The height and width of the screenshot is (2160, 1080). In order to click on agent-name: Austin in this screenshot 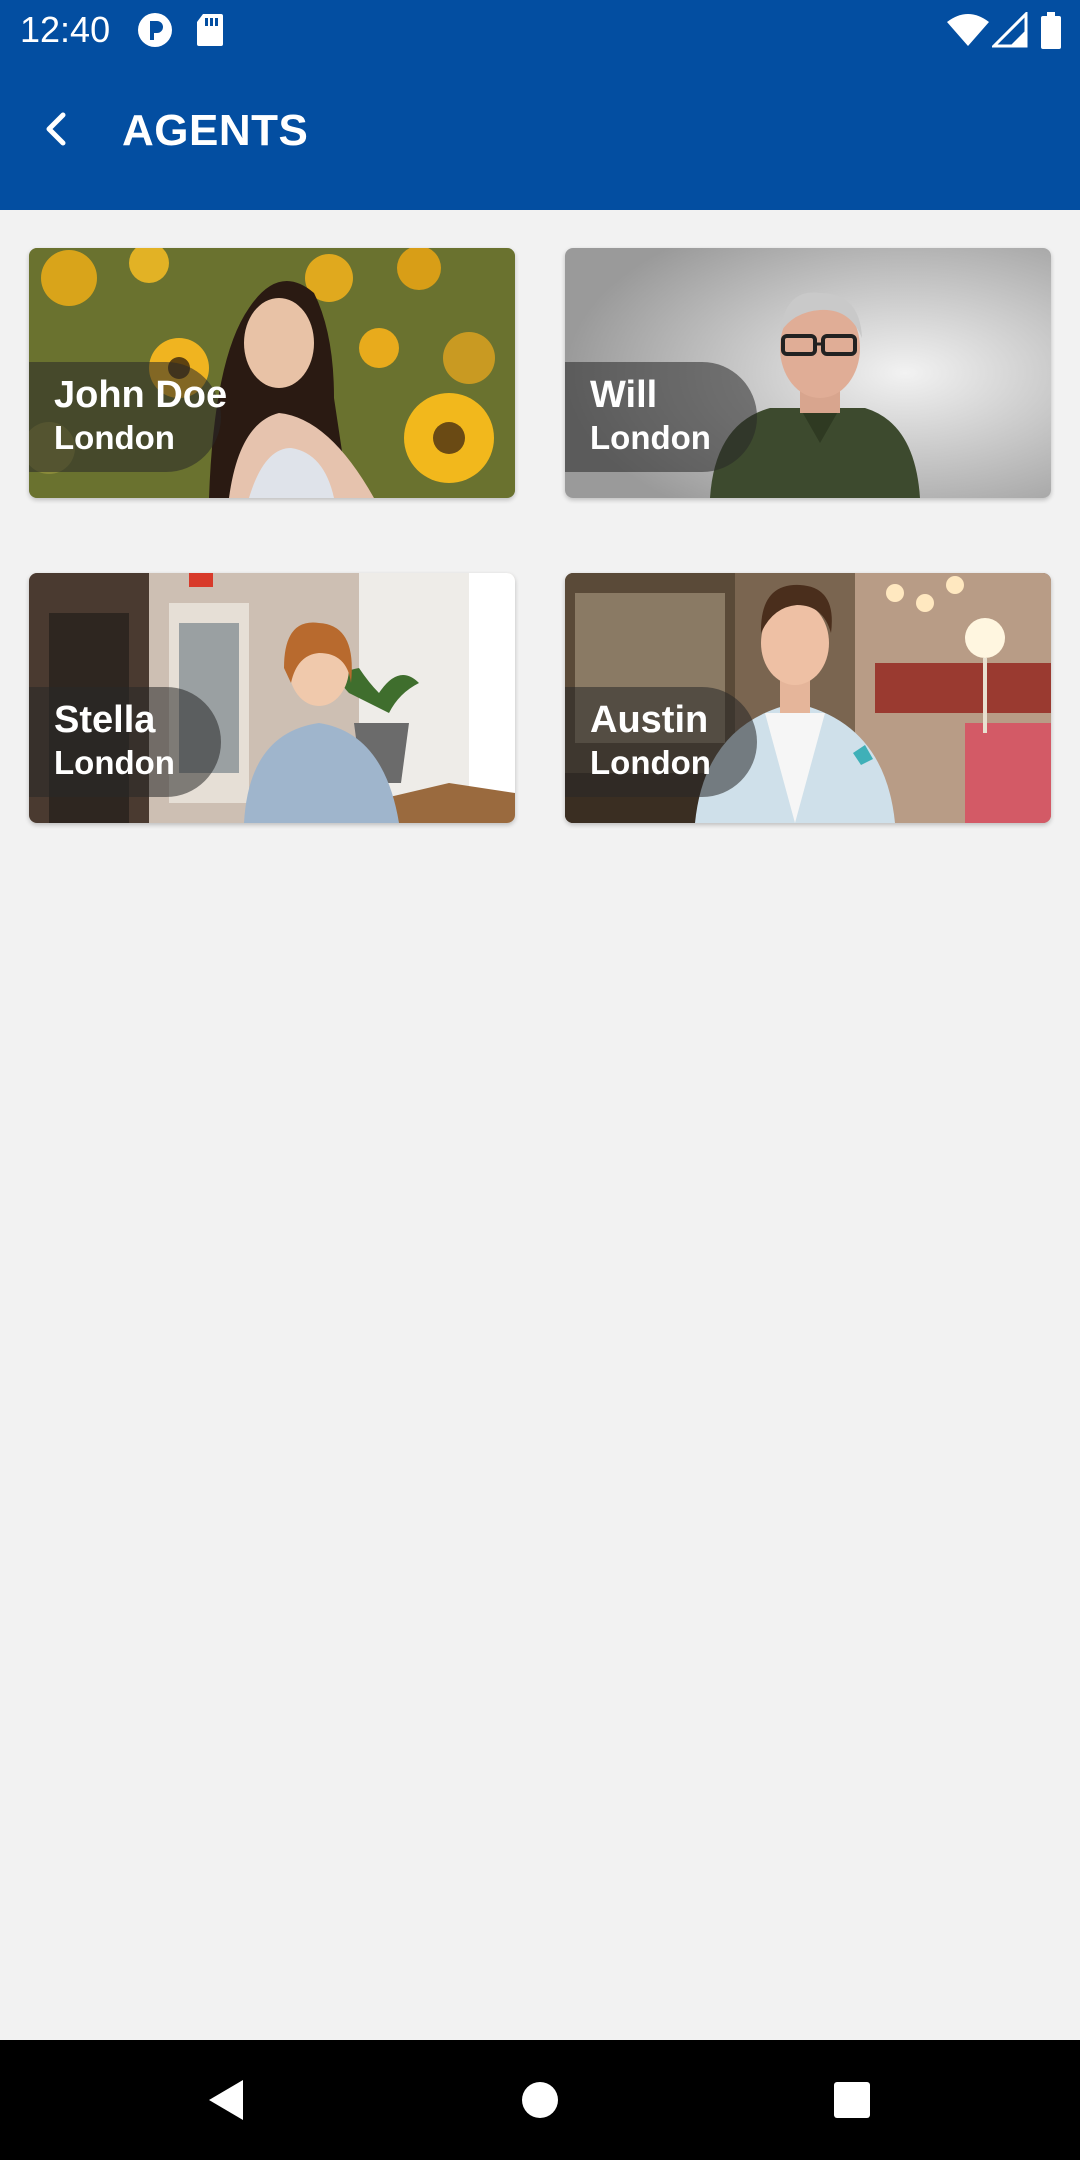, I will do `click(649, 720)`.